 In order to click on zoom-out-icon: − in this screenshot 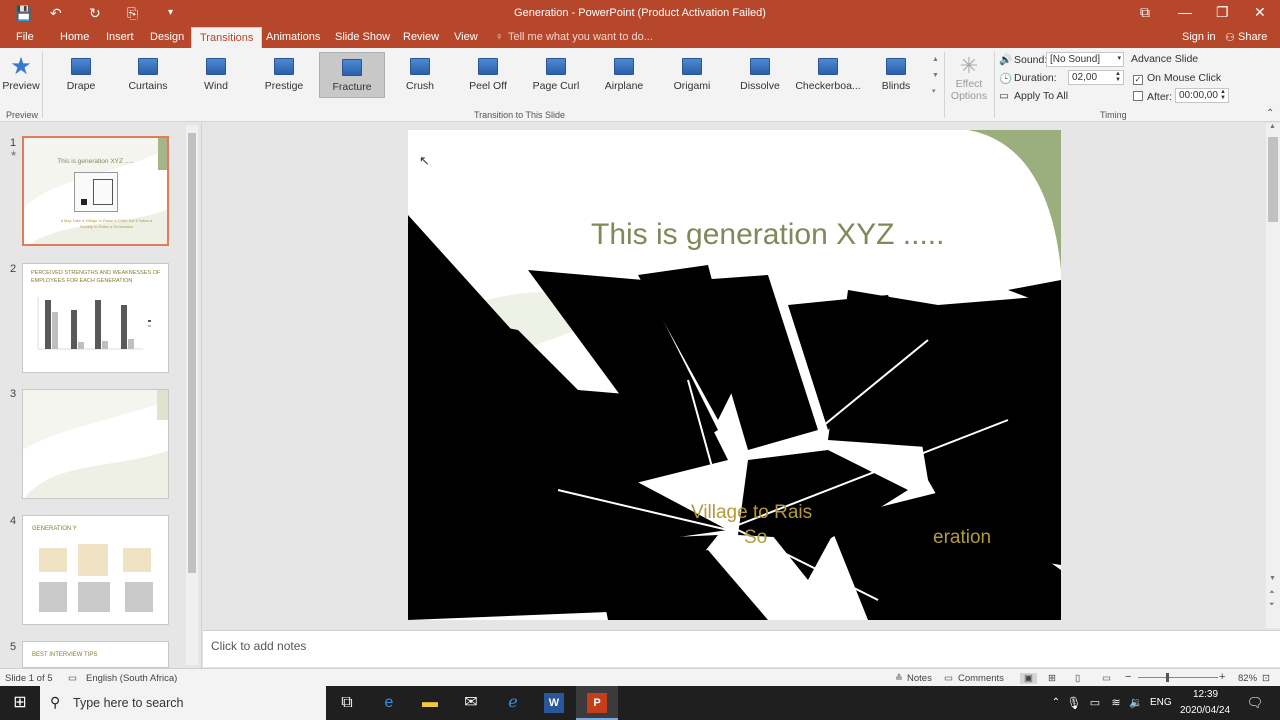, I will do `click(1128, 677)`.